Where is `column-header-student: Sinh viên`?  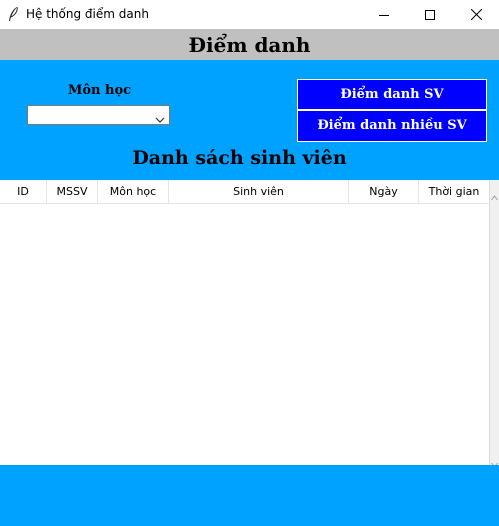
column-header-student: Sinh viên is located at coordinates (259, 192).